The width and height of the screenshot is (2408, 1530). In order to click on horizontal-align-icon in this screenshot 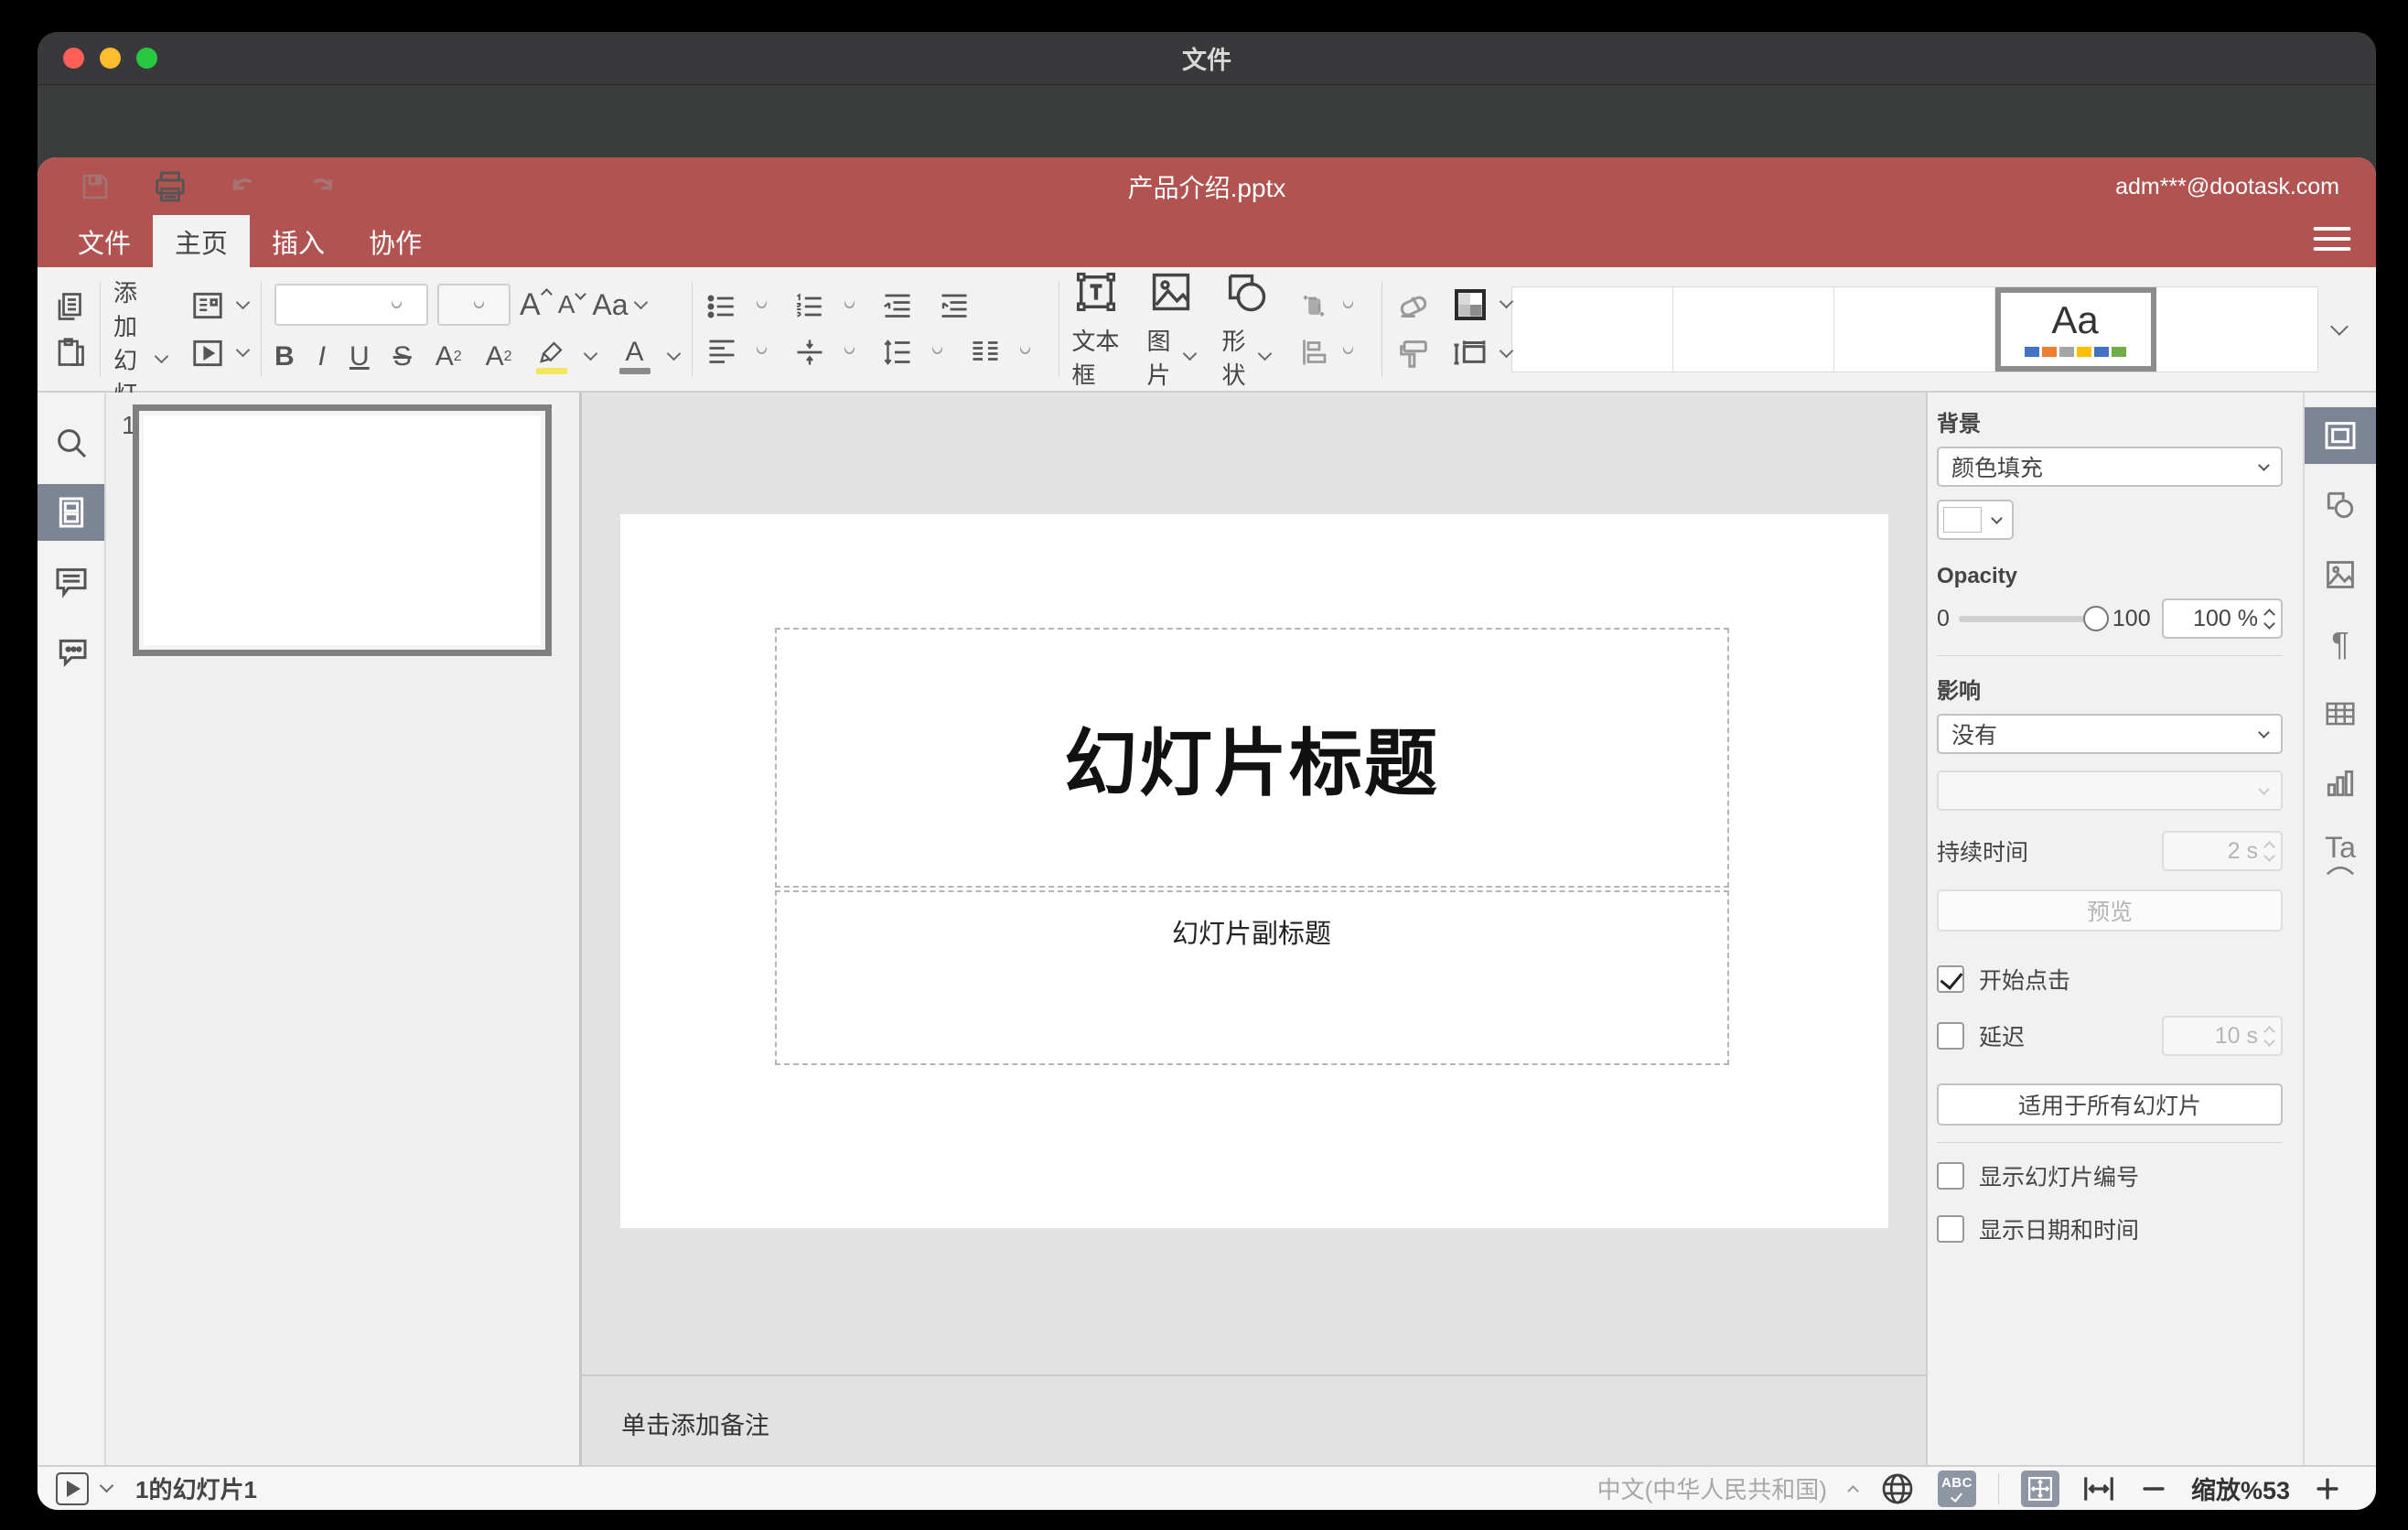, I will do `click(721, 352)`.